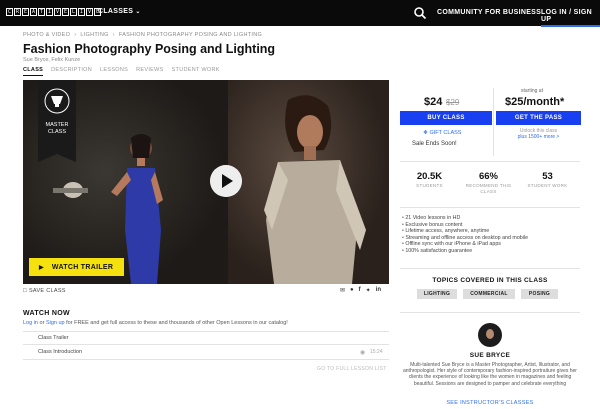  What do you see at coordinates (57, 128) in the screenshot?
I see `master-class-label: MASTER CLASS` at bounding box center [57, 128].